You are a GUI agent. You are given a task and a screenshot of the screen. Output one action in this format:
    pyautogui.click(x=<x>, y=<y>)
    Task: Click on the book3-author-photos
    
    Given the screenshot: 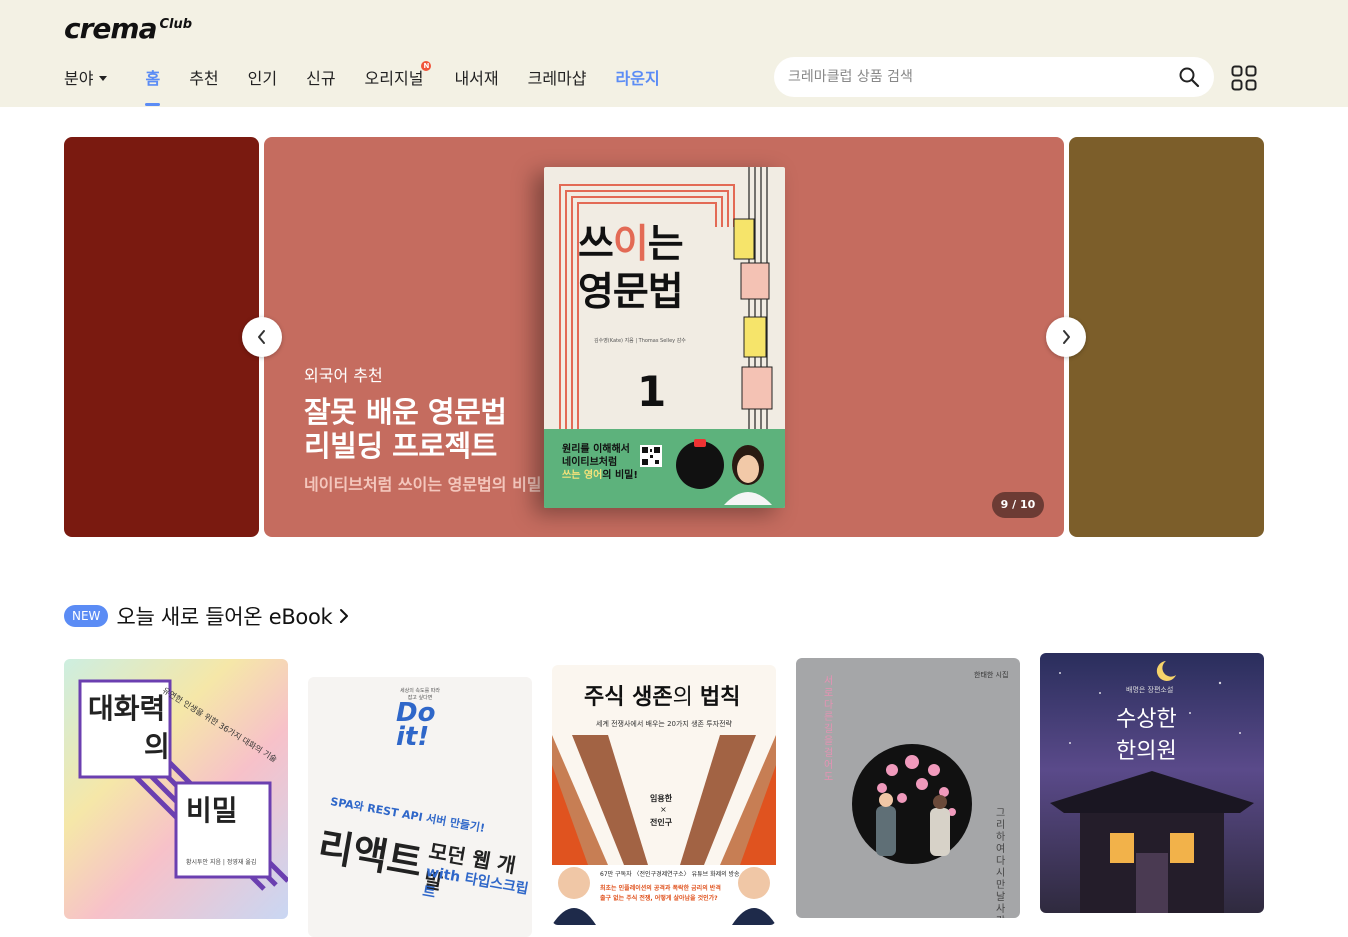 What is the action you would take?
    pyautogui.click(x=664, y=896)
    